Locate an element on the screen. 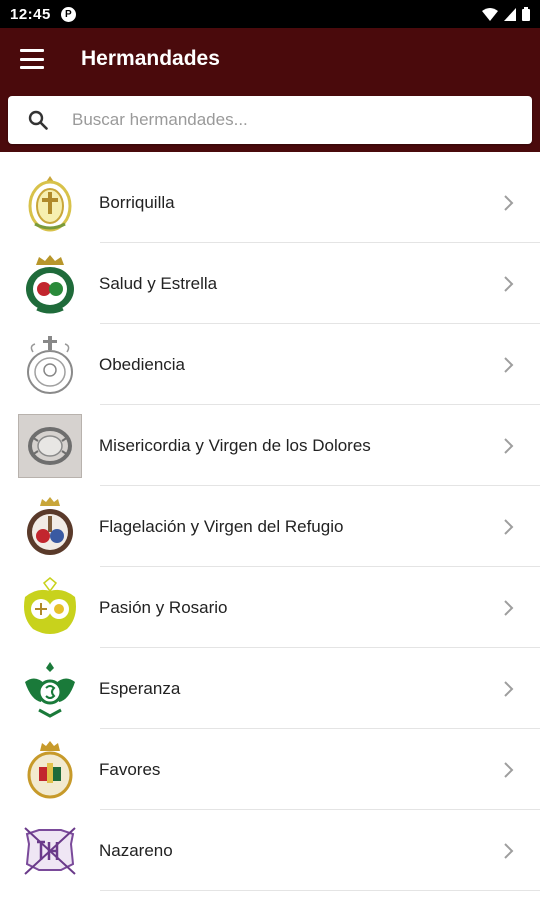 The height and width of the screenshot is (900, 540). app-bar: Hermandades is located at coordinates (270, 90).